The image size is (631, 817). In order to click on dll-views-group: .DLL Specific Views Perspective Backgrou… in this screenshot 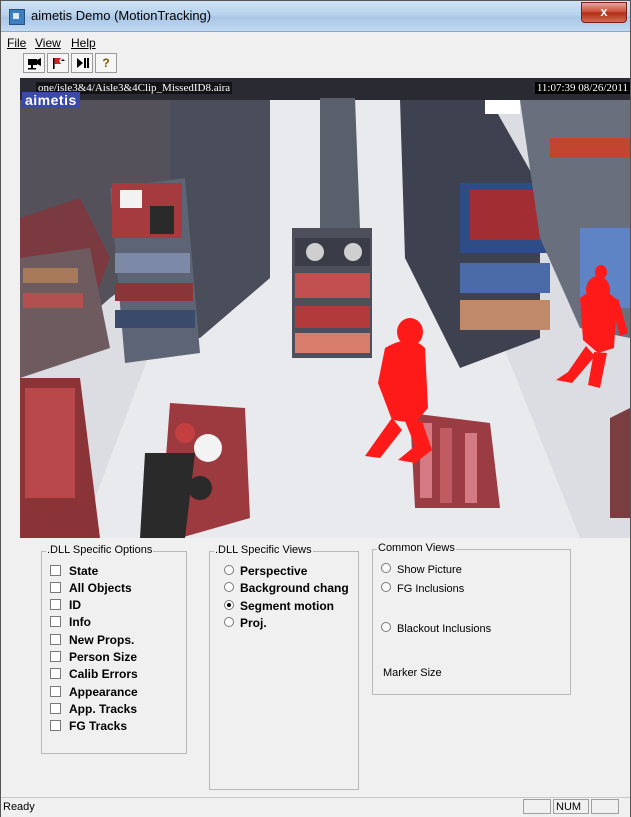, I will do `click(284, 667)`.